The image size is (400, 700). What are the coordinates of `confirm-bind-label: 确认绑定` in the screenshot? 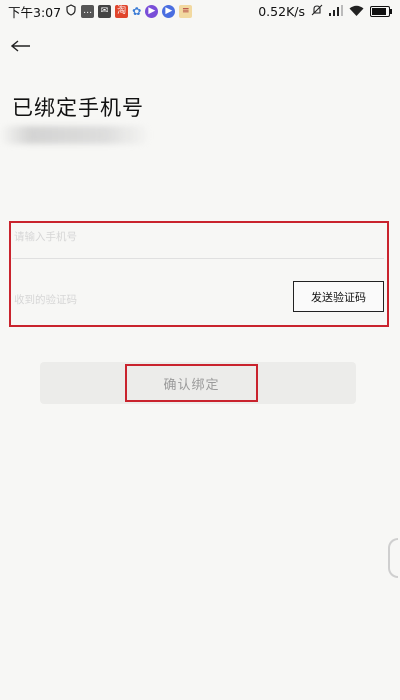 It's located at (191, 385).